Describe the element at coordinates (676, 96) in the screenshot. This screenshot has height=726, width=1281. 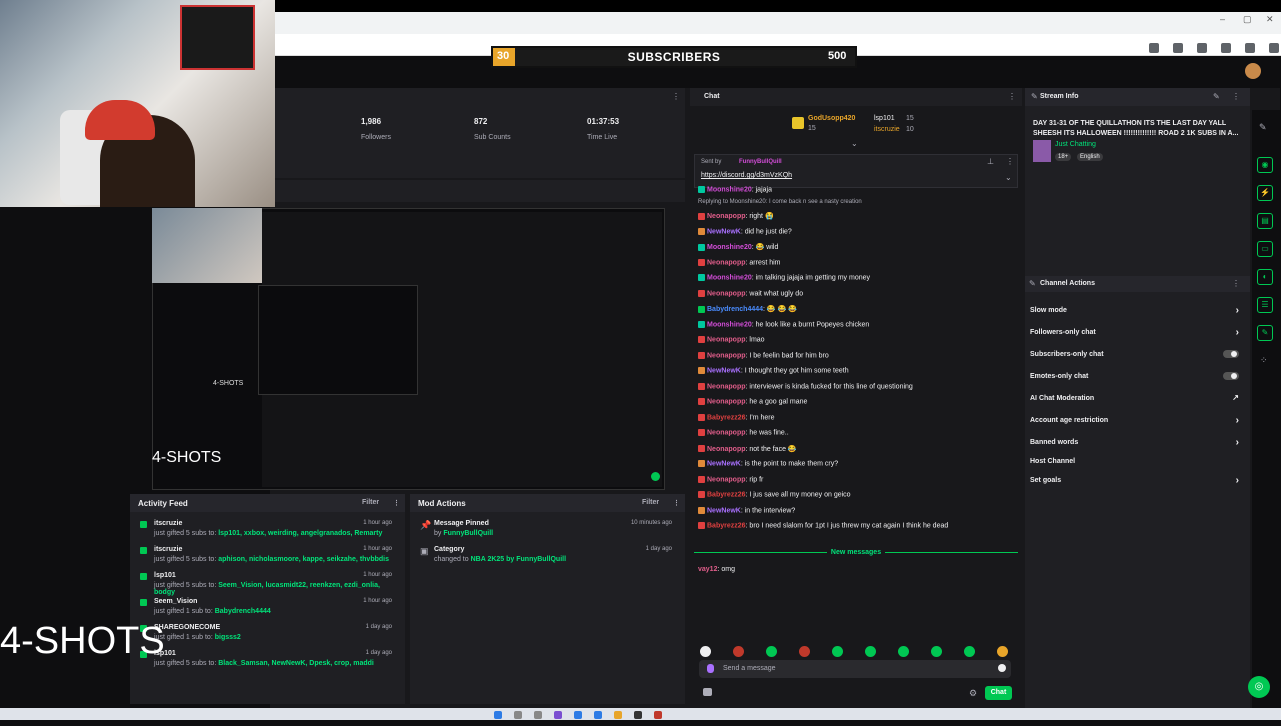
I see `stats-menu-icon: ⋮` at that location.